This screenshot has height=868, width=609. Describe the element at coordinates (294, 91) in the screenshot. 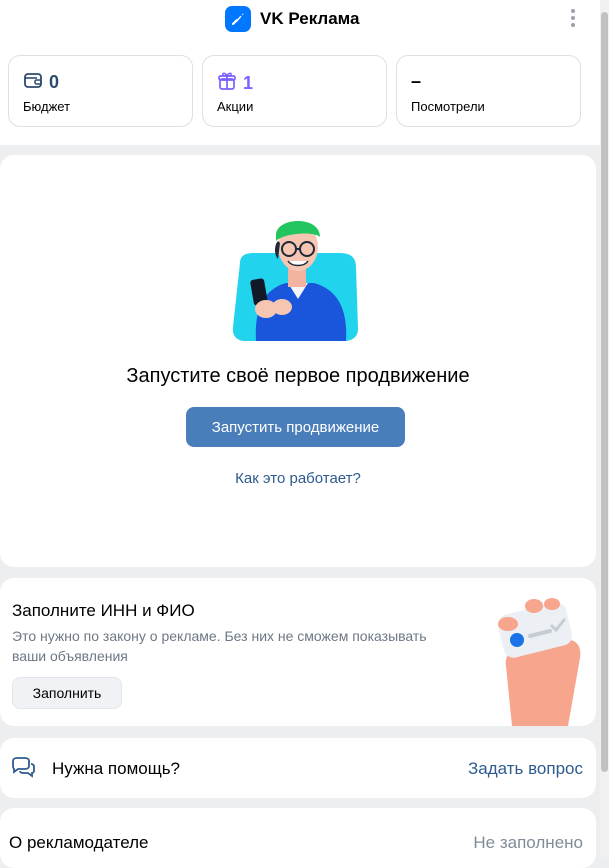

I see `stat-card-promotions: 1 Акции` at that location.